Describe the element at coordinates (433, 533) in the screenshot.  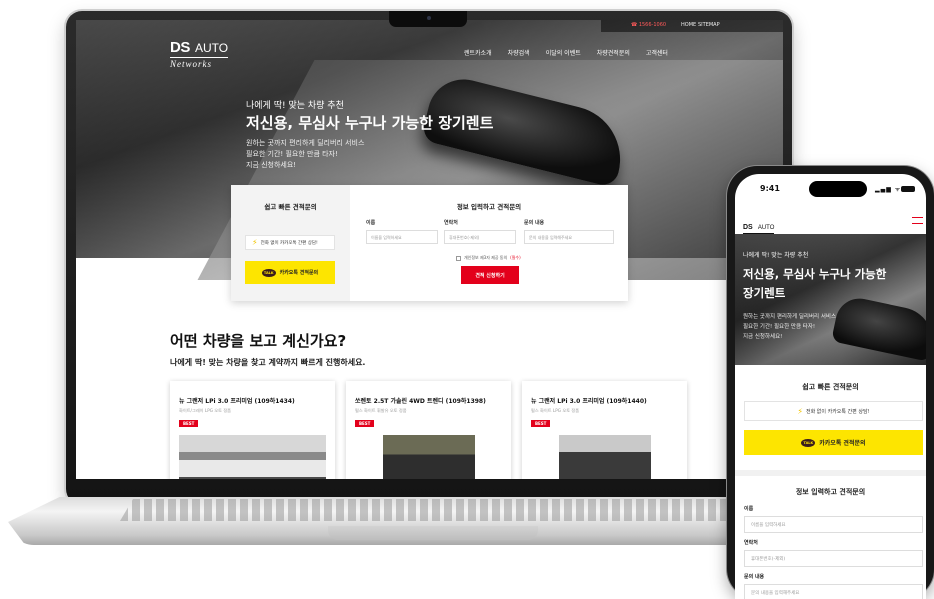
I see `laptop-hinge` at that location.